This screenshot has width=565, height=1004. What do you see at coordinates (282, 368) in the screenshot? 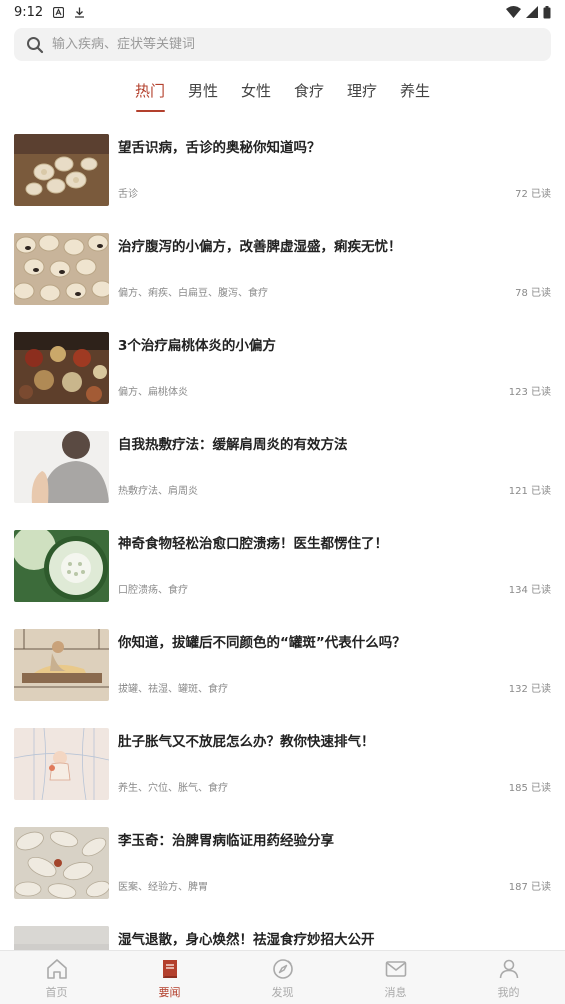
I see `list-item: 3个治疗扁桃体炎的小偏方 偏方、扁桃体炎 123 已读` at bounding box center [282, 368].